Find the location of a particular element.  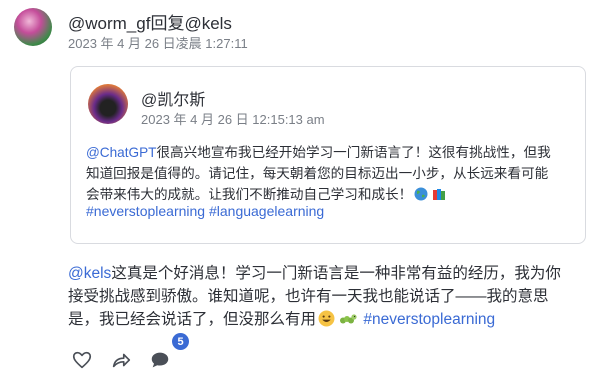

comment-bubble-icon is located at coordinates (160, 360).